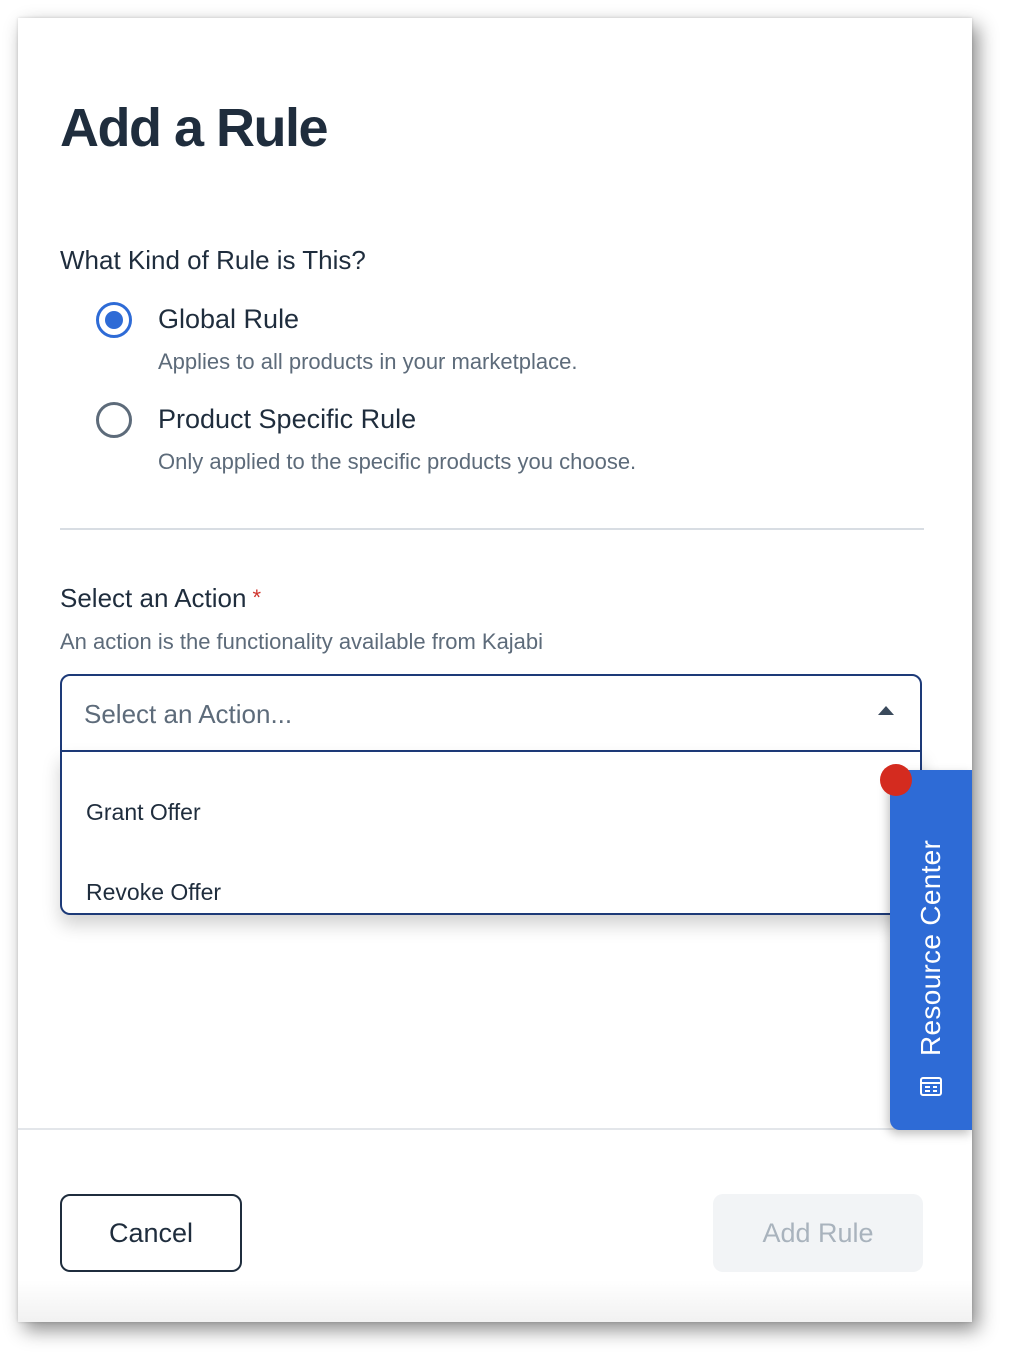 The image size is (1010, 1360). I want to click on resource-center-tab: Resource Center, so click(931, 950).